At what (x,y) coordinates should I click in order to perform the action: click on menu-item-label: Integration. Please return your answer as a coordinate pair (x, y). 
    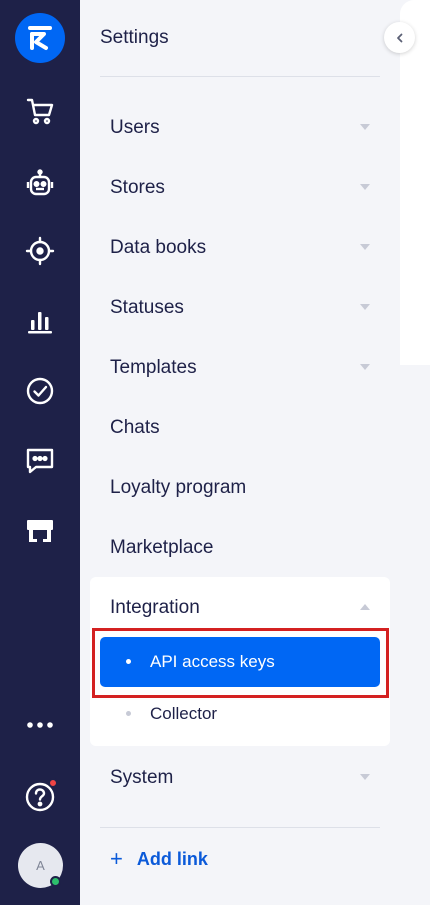
    Looking at the image, I should click on (155, 607).